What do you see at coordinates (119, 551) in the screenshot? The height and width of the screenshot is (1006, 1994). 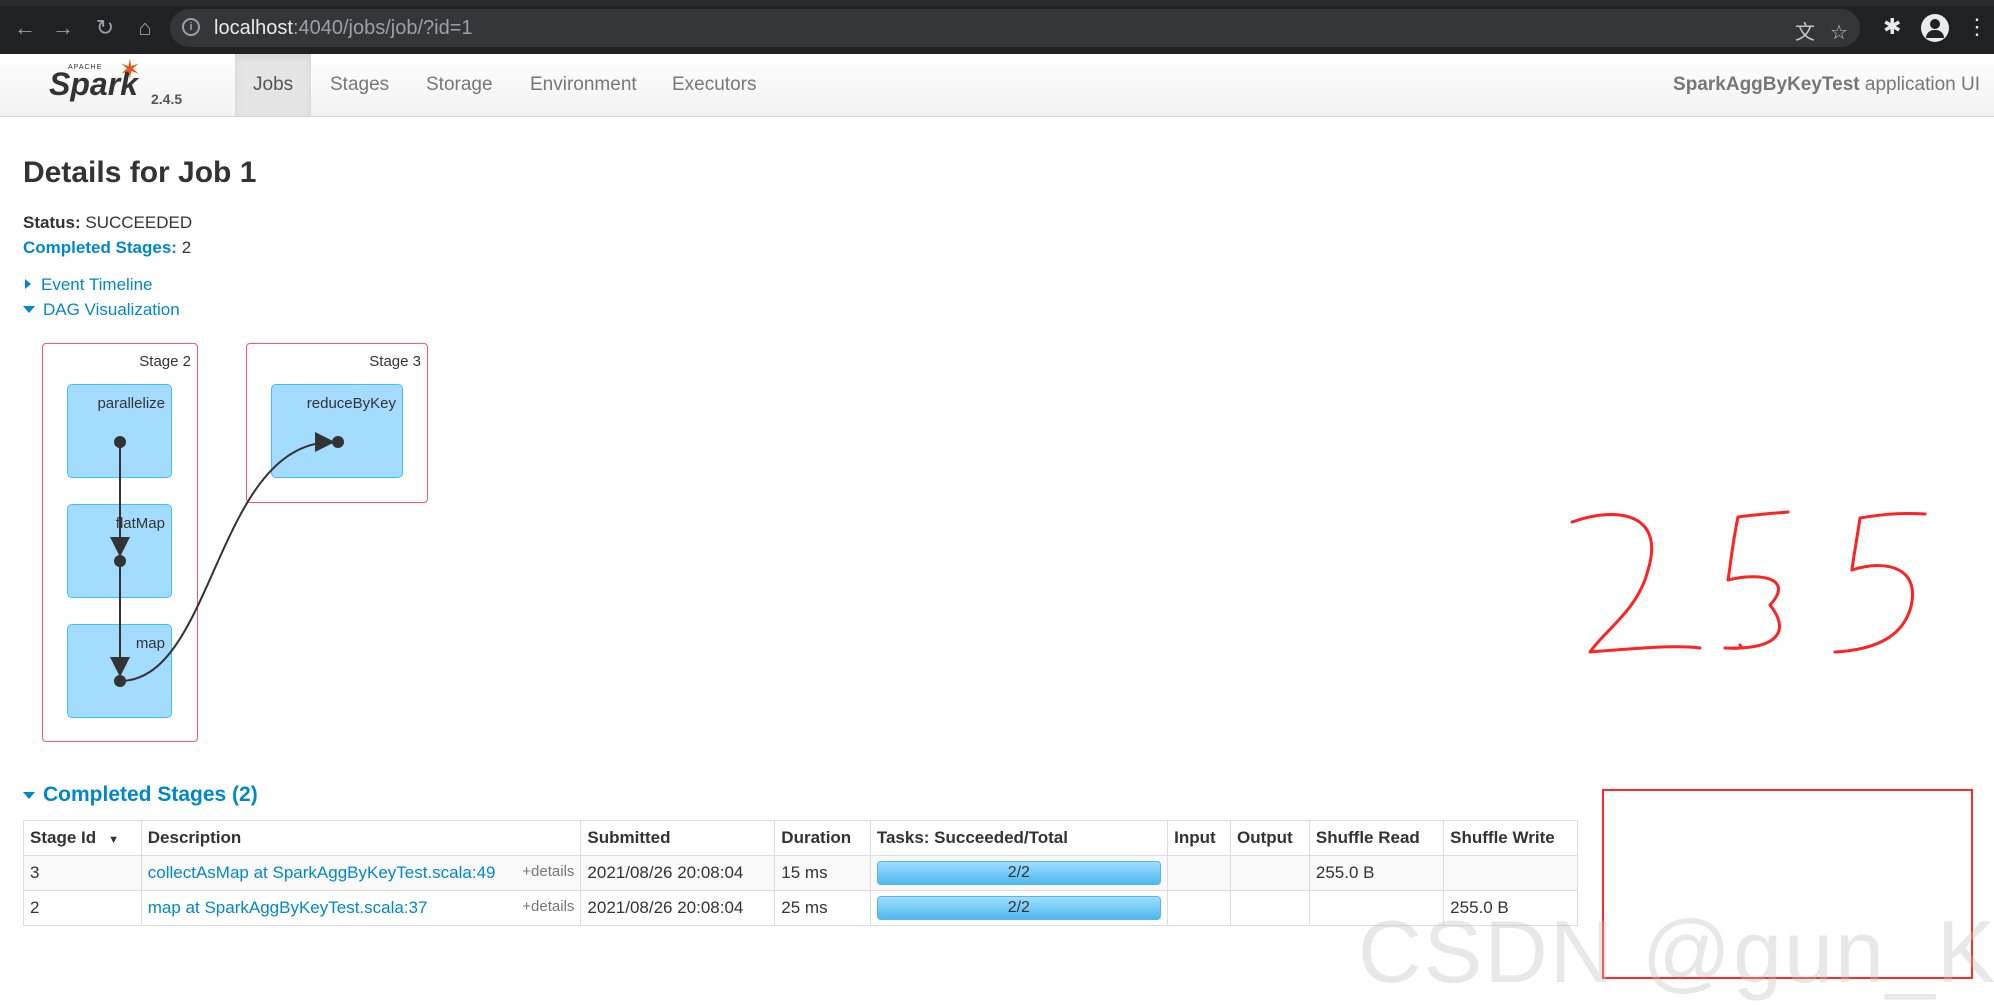 I see `rdd-flatmap: flatMap` at bounding box center [119, 551].